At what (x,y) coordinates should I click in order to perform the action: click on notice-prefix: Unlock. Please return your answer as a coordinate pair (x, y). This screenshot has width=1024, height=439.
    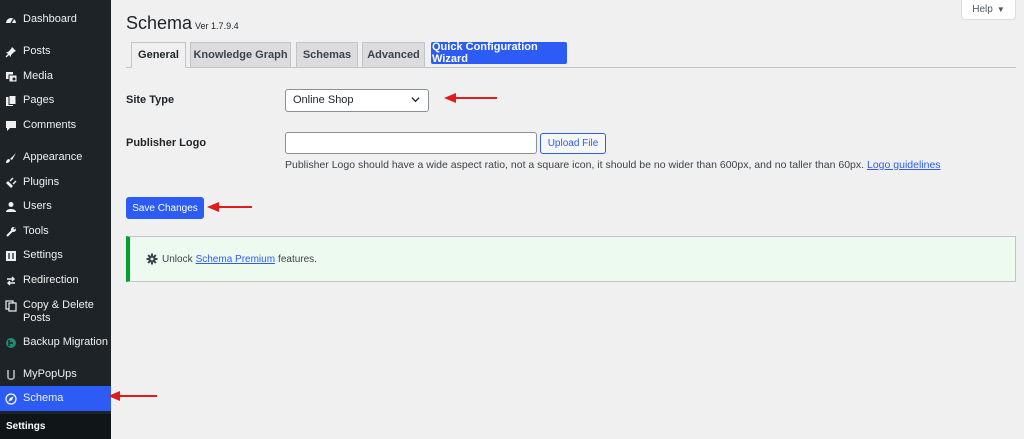
    Looking at the image, I should click on (177, 259).